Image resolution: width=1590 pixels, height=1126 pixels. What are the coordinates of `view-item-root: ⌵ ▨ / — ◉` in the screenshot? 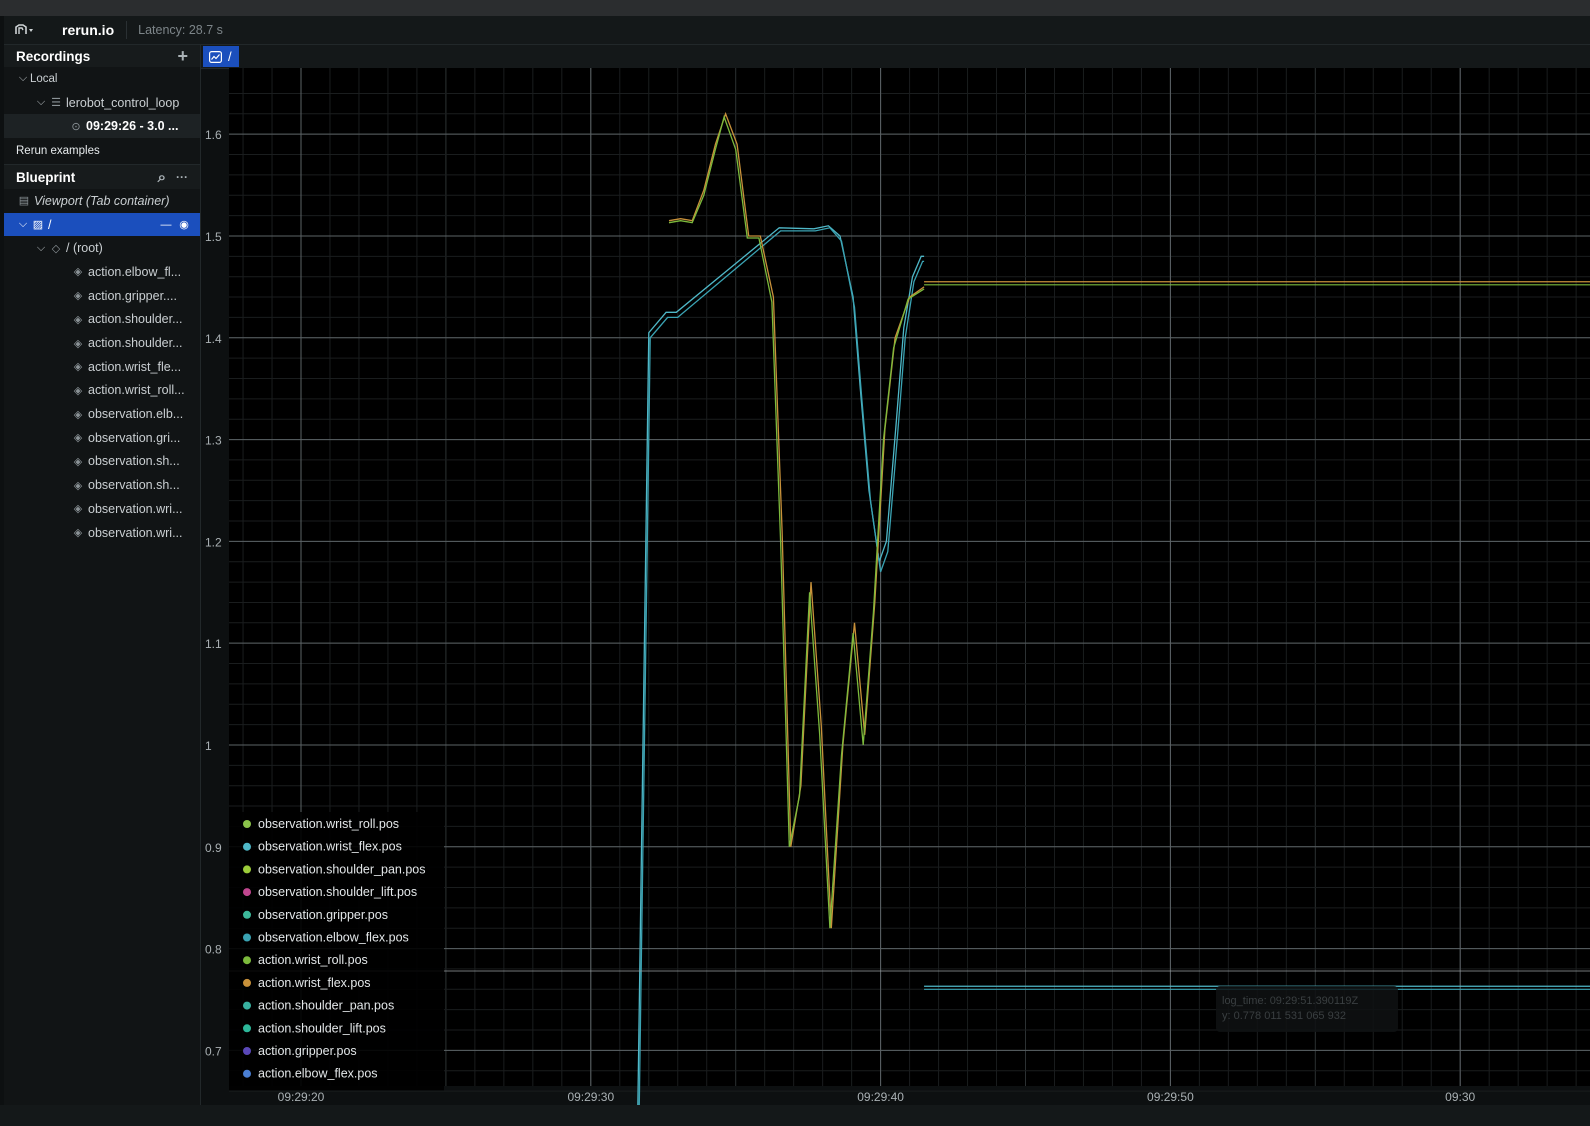 It's located at (102, 224).